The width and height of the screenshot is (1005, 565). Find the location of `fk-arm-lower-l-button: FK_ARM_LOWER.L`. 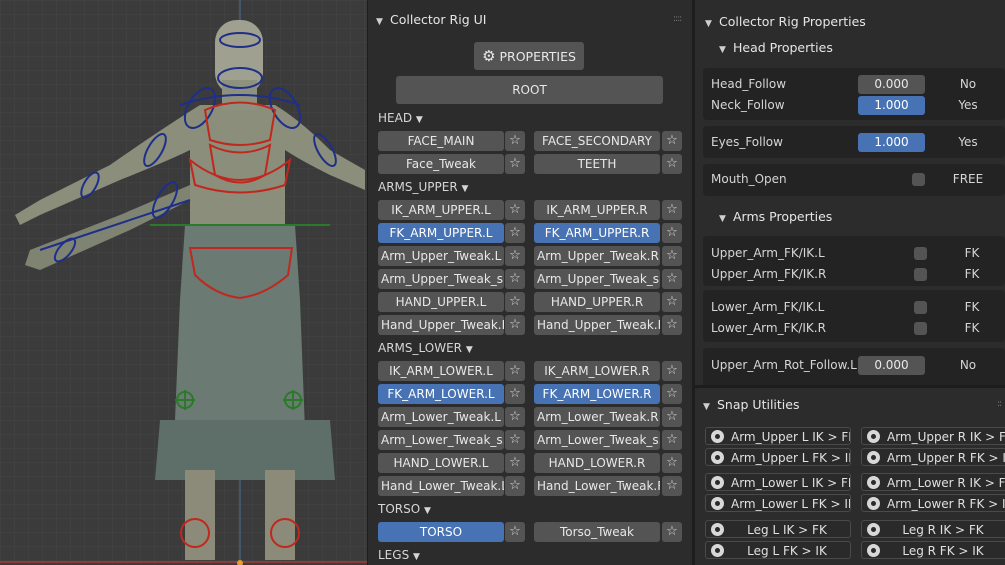

fk-arm-lower-l-button: FK_ARM_LOWER.L is located at coordinates (441, 394).